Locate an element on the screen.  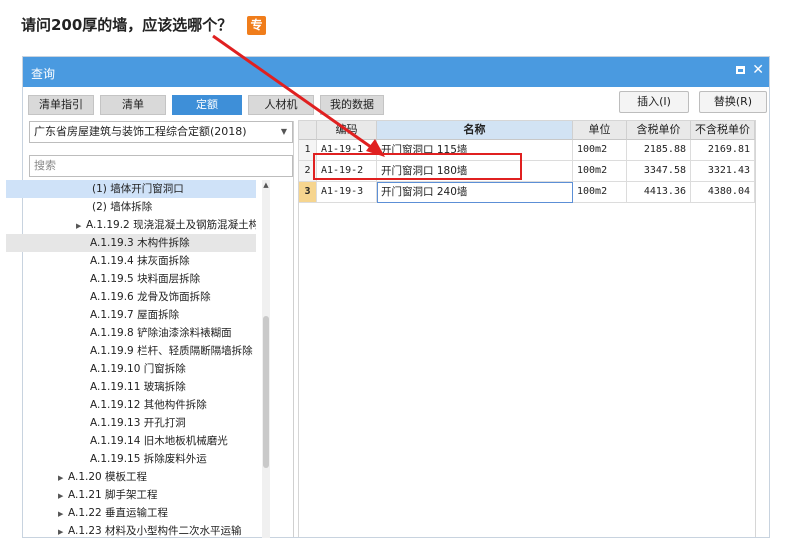
annotation-arrow-icon is located at coordinates (298, 95).